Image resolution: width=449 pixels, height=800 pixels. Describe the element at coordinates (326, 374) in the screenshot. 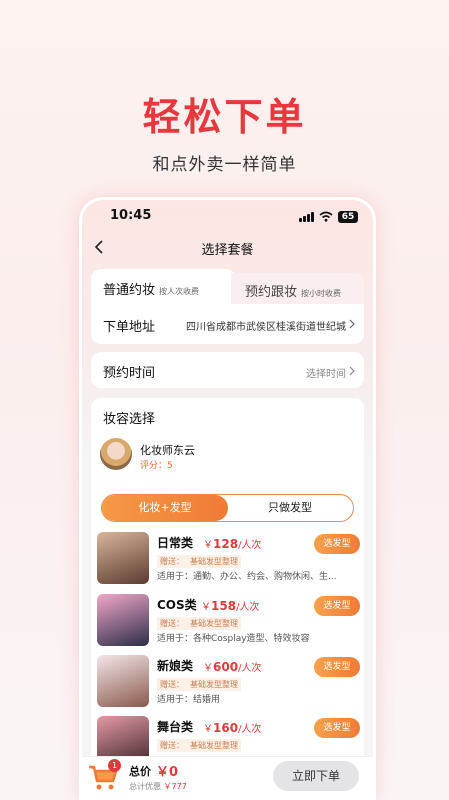

I see `booking-time-value: 选择时间` at that location.